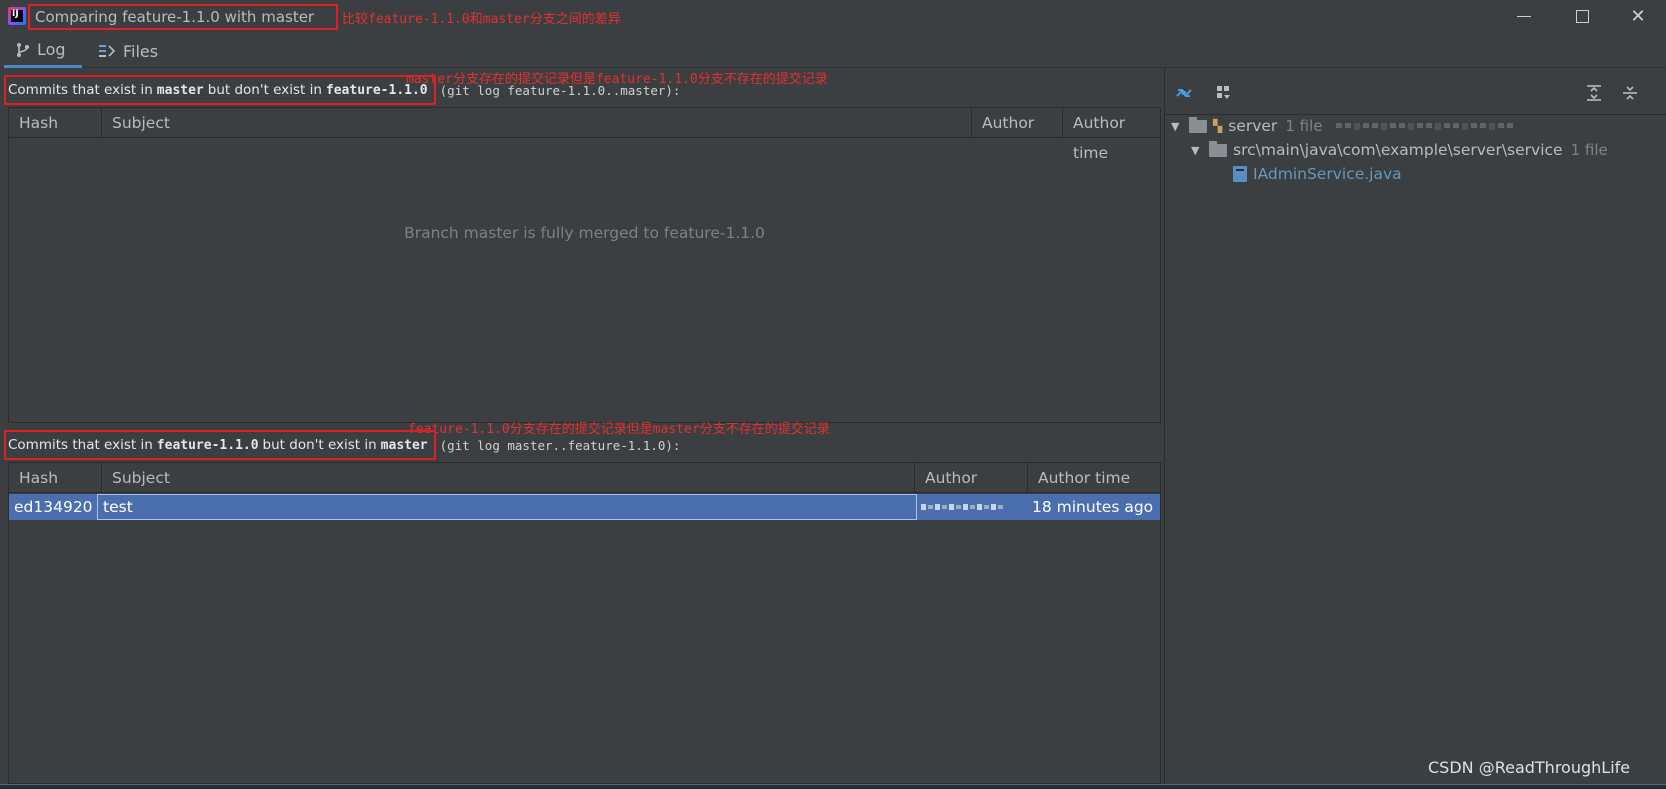 This screenshot has width=1666, height=789. I want to click on collapse-all-icon, so click(1630, 93).